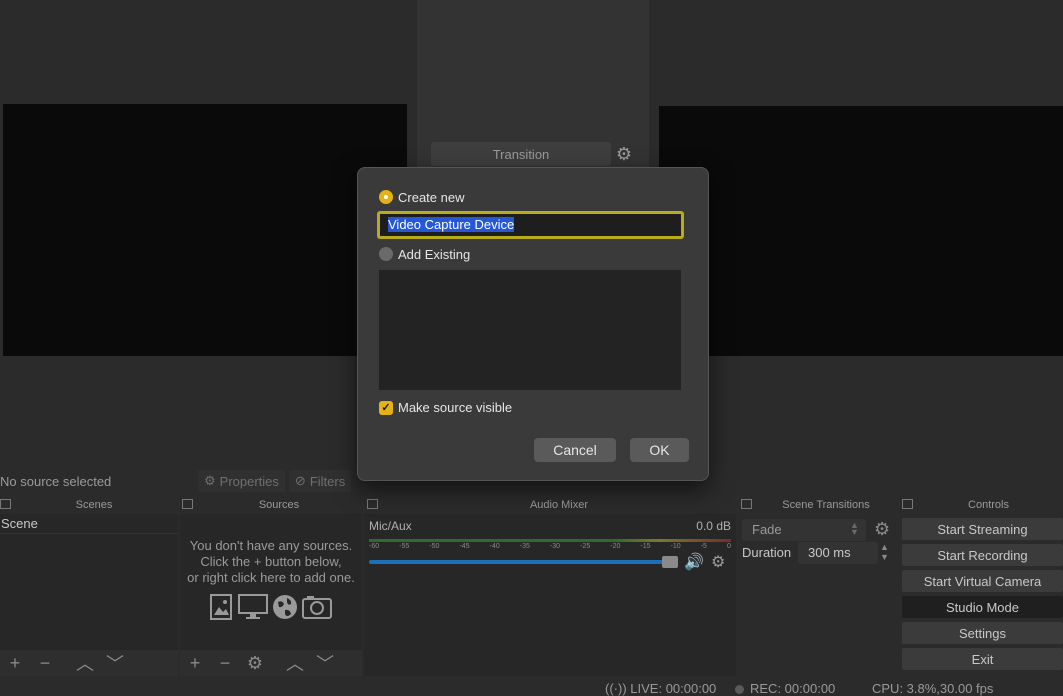  What do you see at coordinates (451, 224) in the screenshot?
I see `source-name-value: Video Capture Device` at bounding box center [451, 224].